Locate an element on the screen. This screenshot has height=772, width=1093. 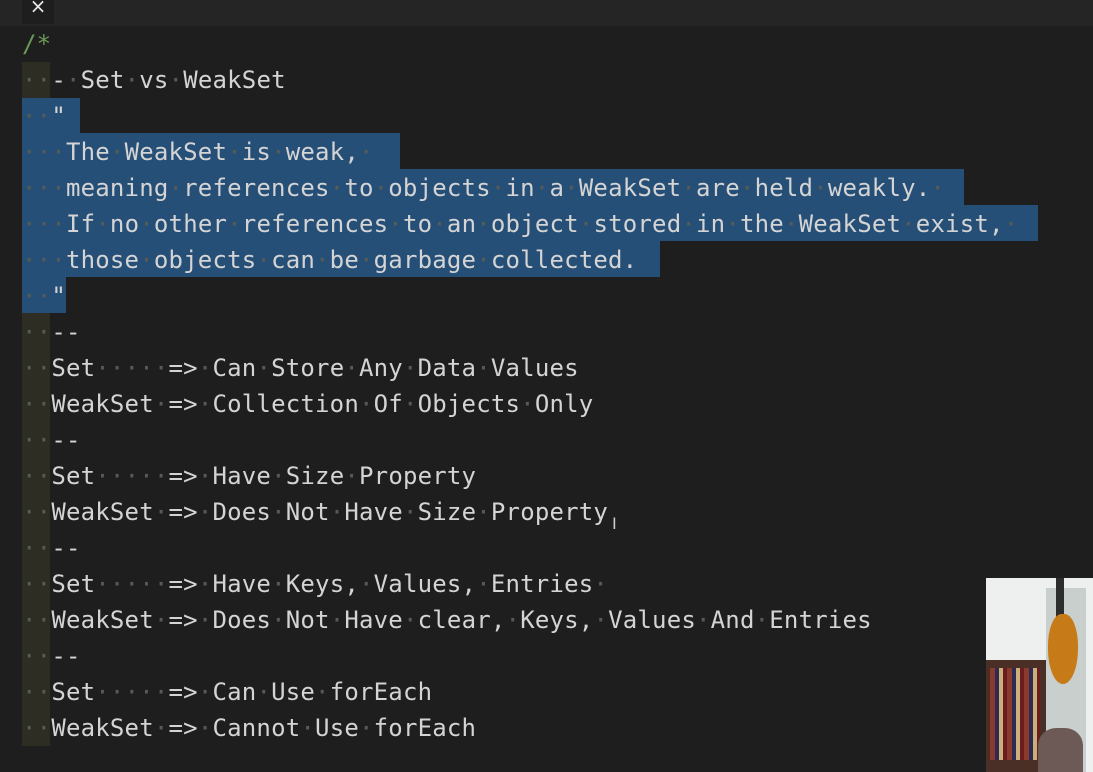
tab-bar: × is located at coordinates (546, 13).